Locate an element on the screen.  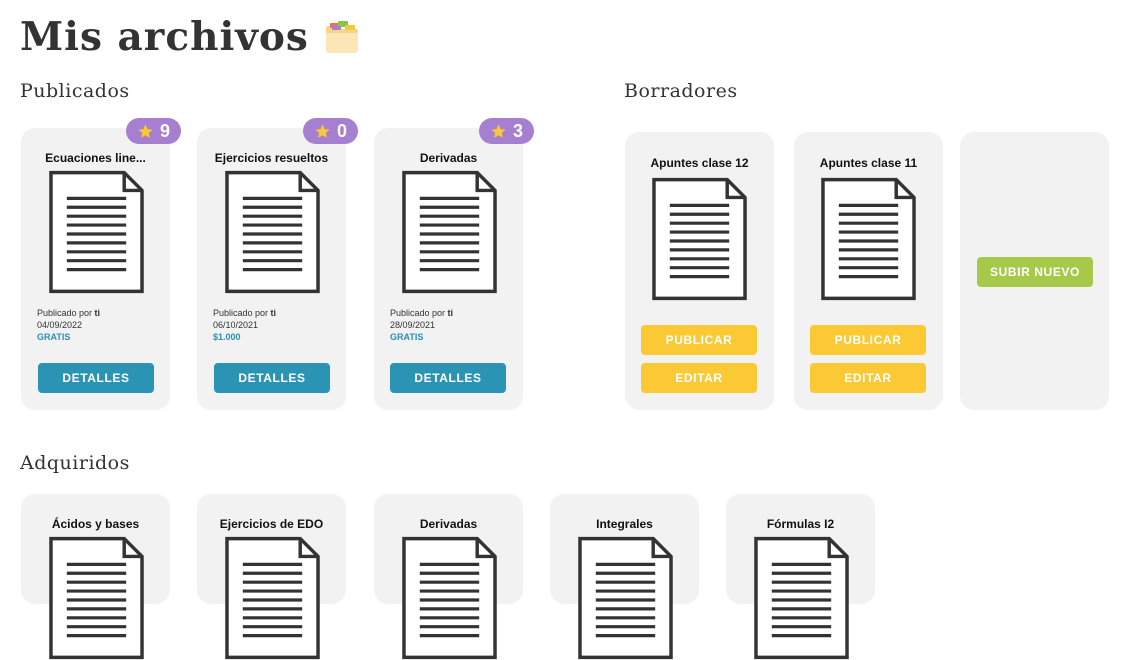
publish-date: 04/09/2022 is located at coordinates (60, 325).